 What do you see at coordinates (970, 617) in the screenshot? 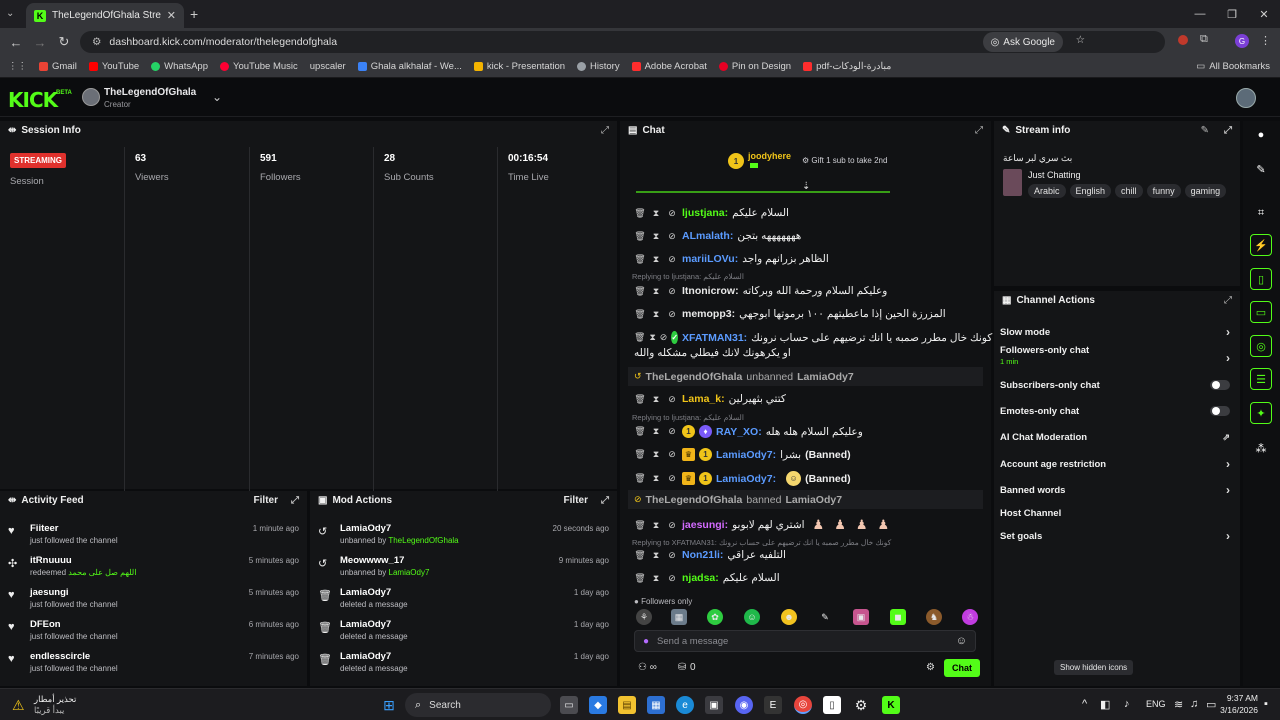
I see `emote-tray-icon: ☃` at bounding box center [970, 617].